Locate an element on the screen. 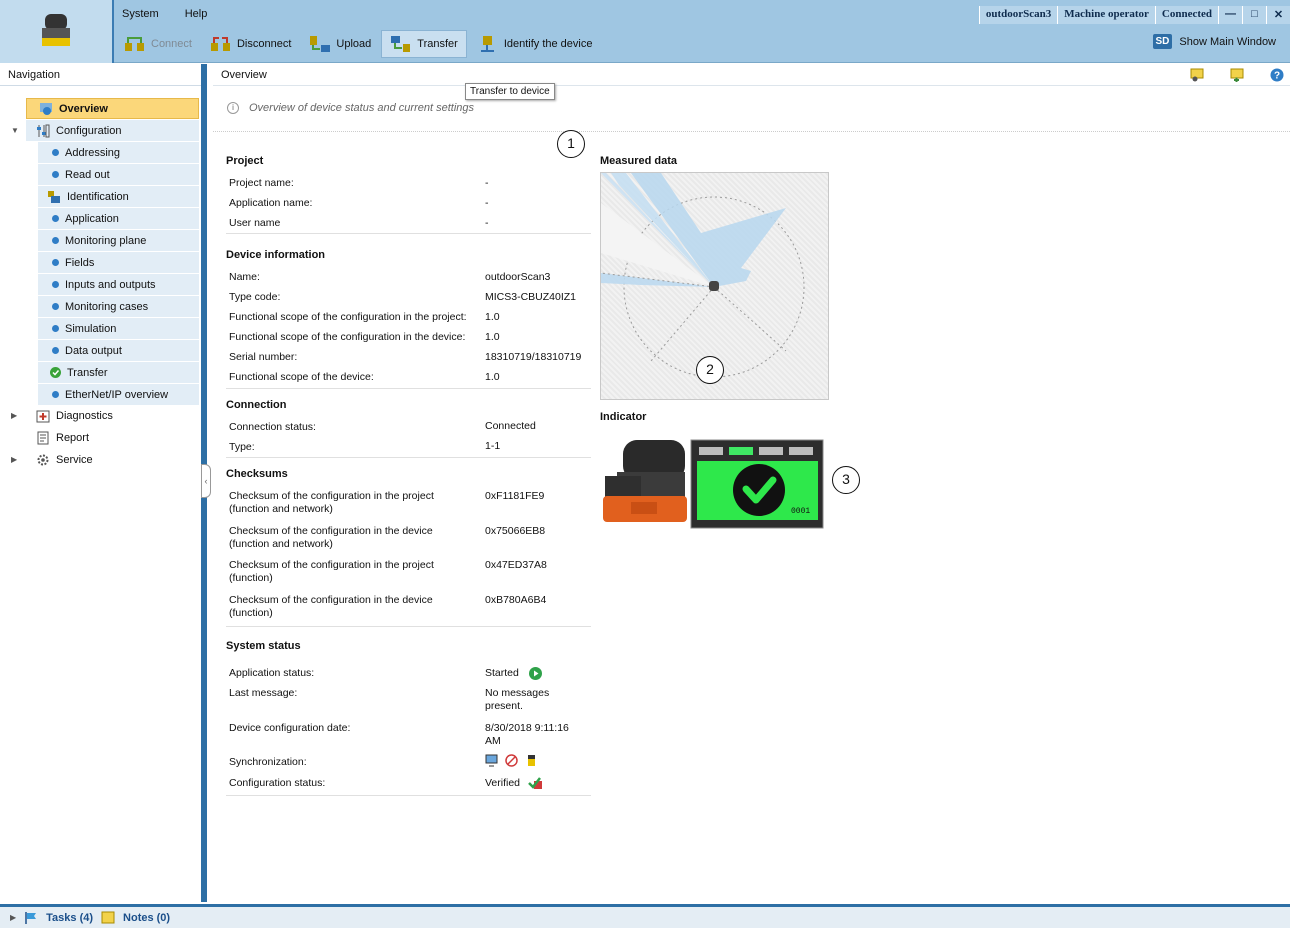 The width and height of the screenshot is (1290, 928). config-date-label: Device configuration date: is located at coordinates (290, 728).